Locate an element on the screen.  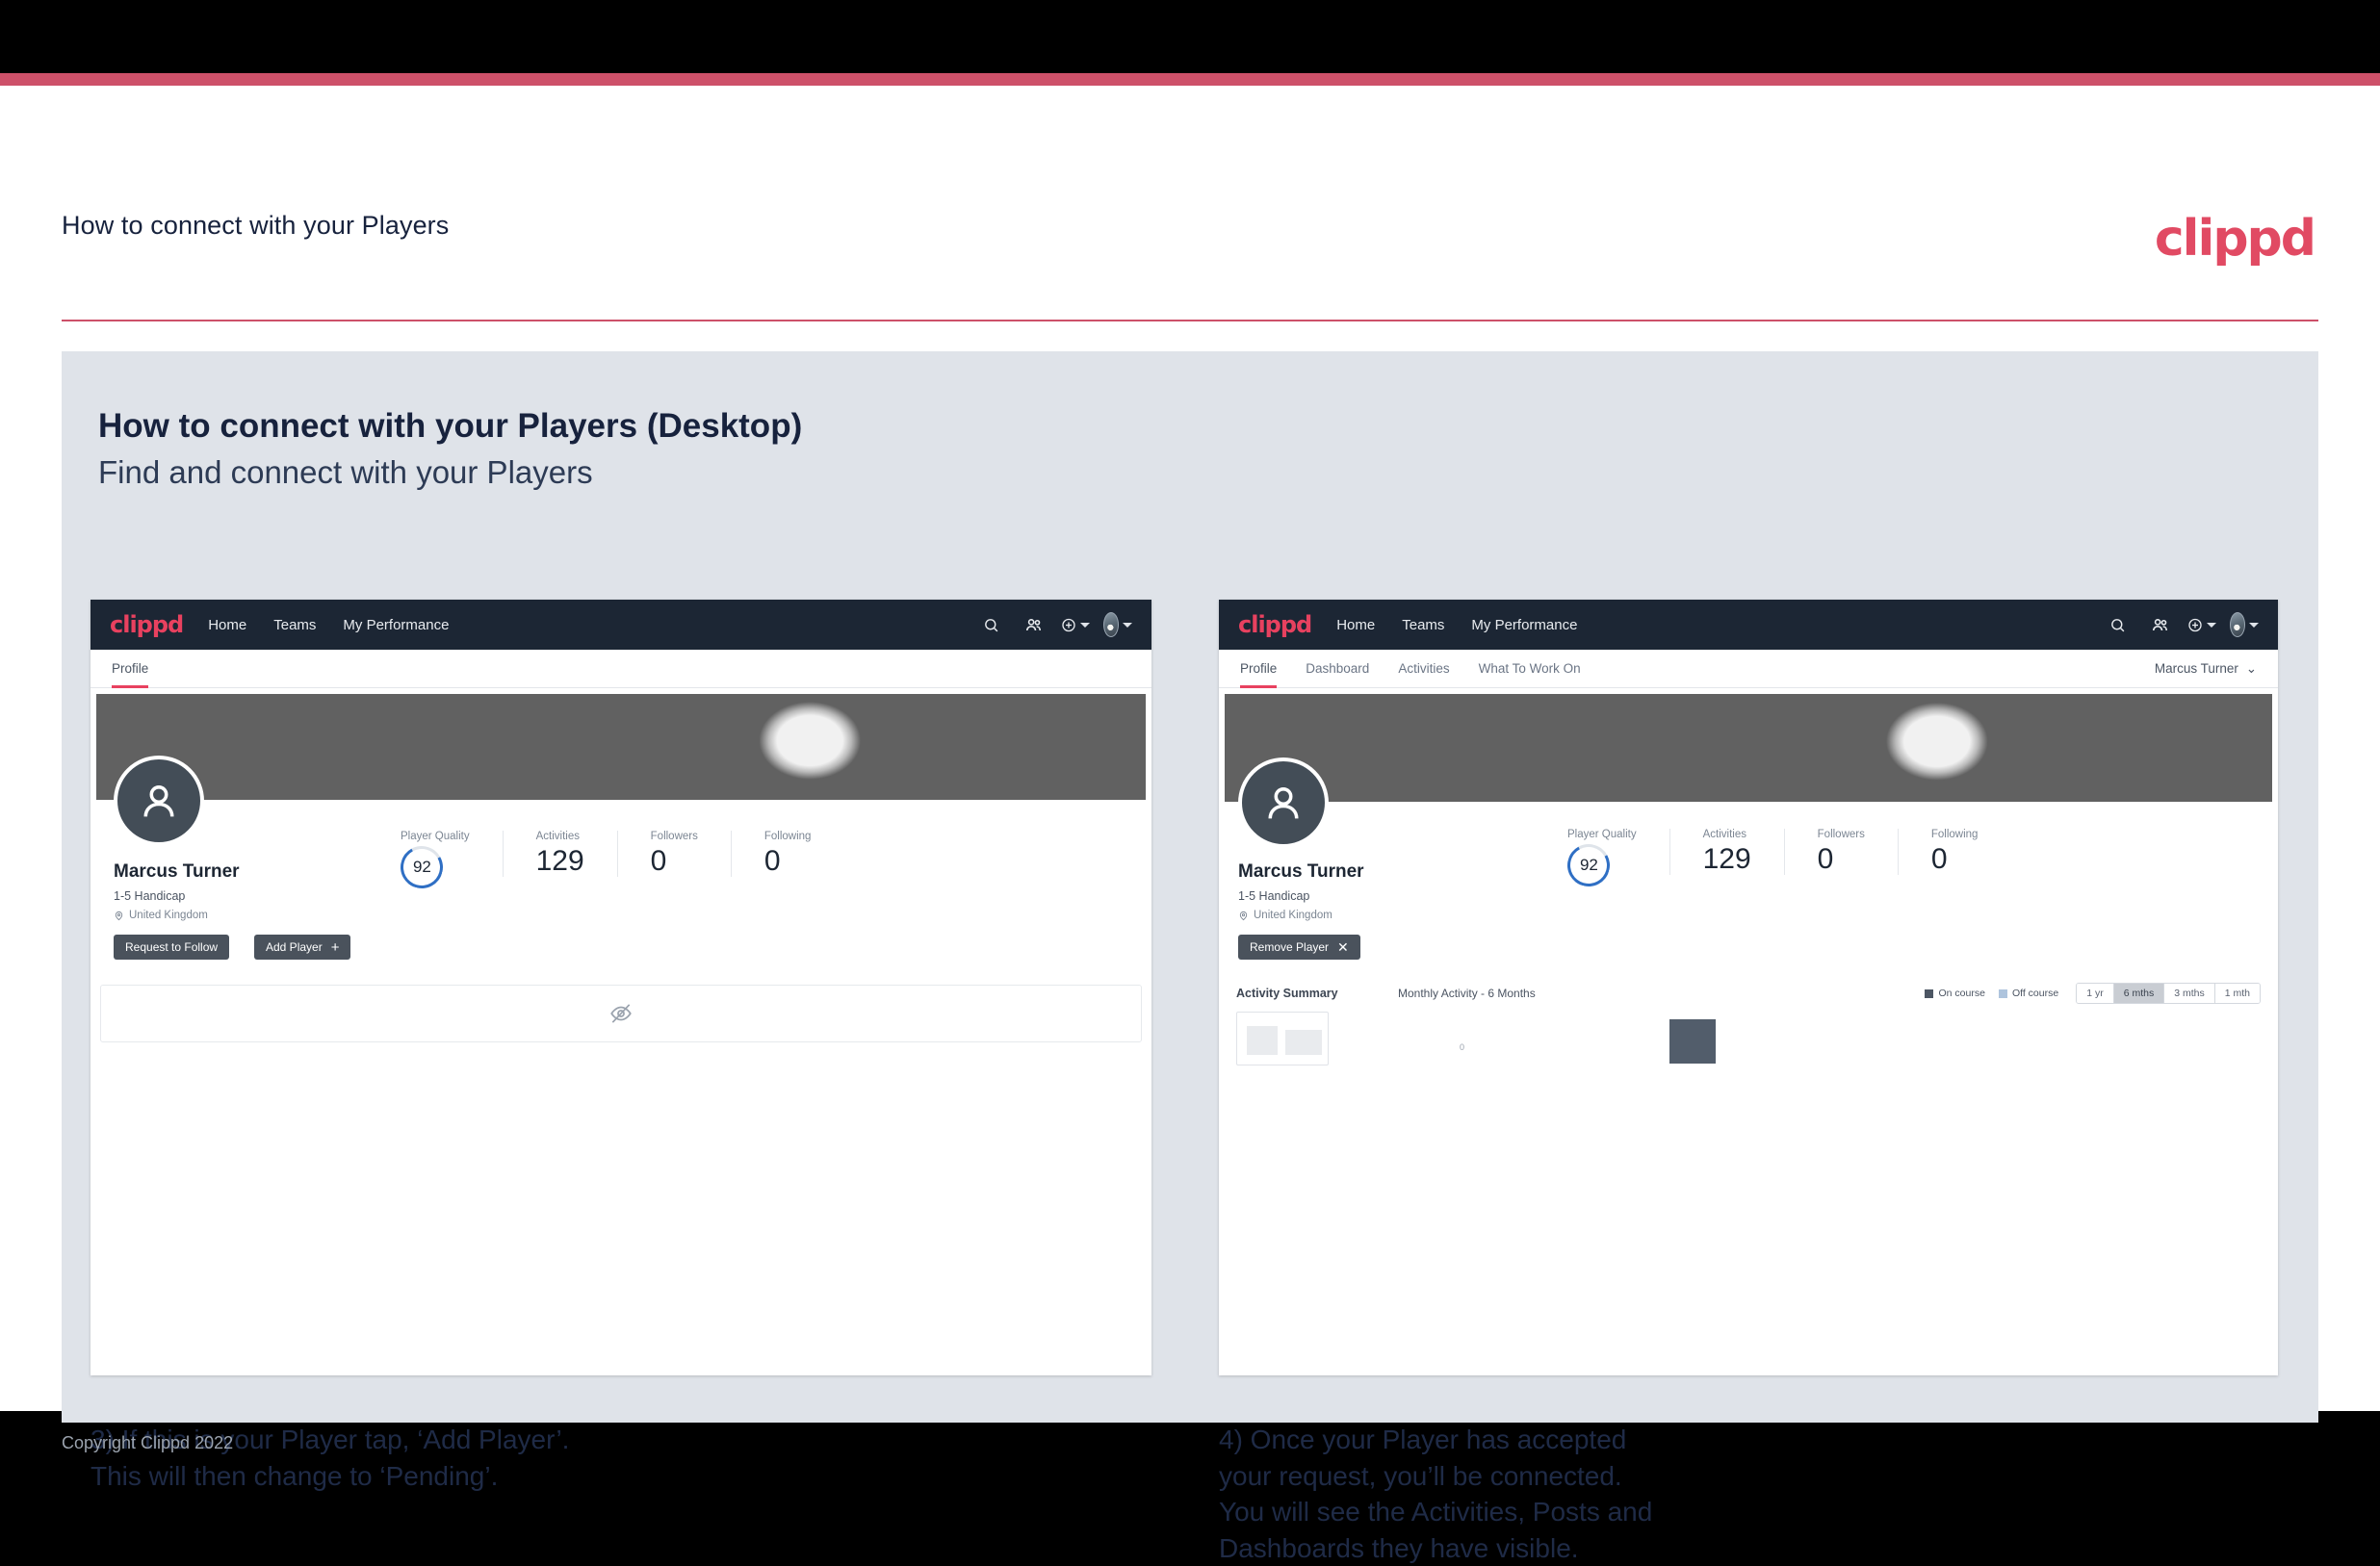
stat-label: Player Quality is located at coordinates (436, 836).